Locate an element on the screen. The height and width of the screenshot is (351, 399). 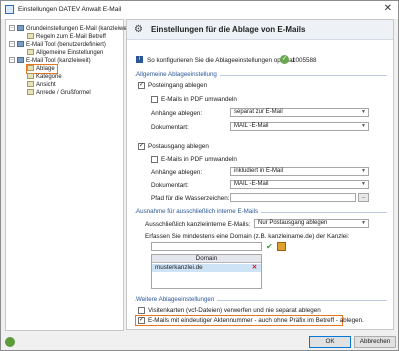
out-doc-select: MAIL -E-Mail ▼ is located at coordinates (299, 184).